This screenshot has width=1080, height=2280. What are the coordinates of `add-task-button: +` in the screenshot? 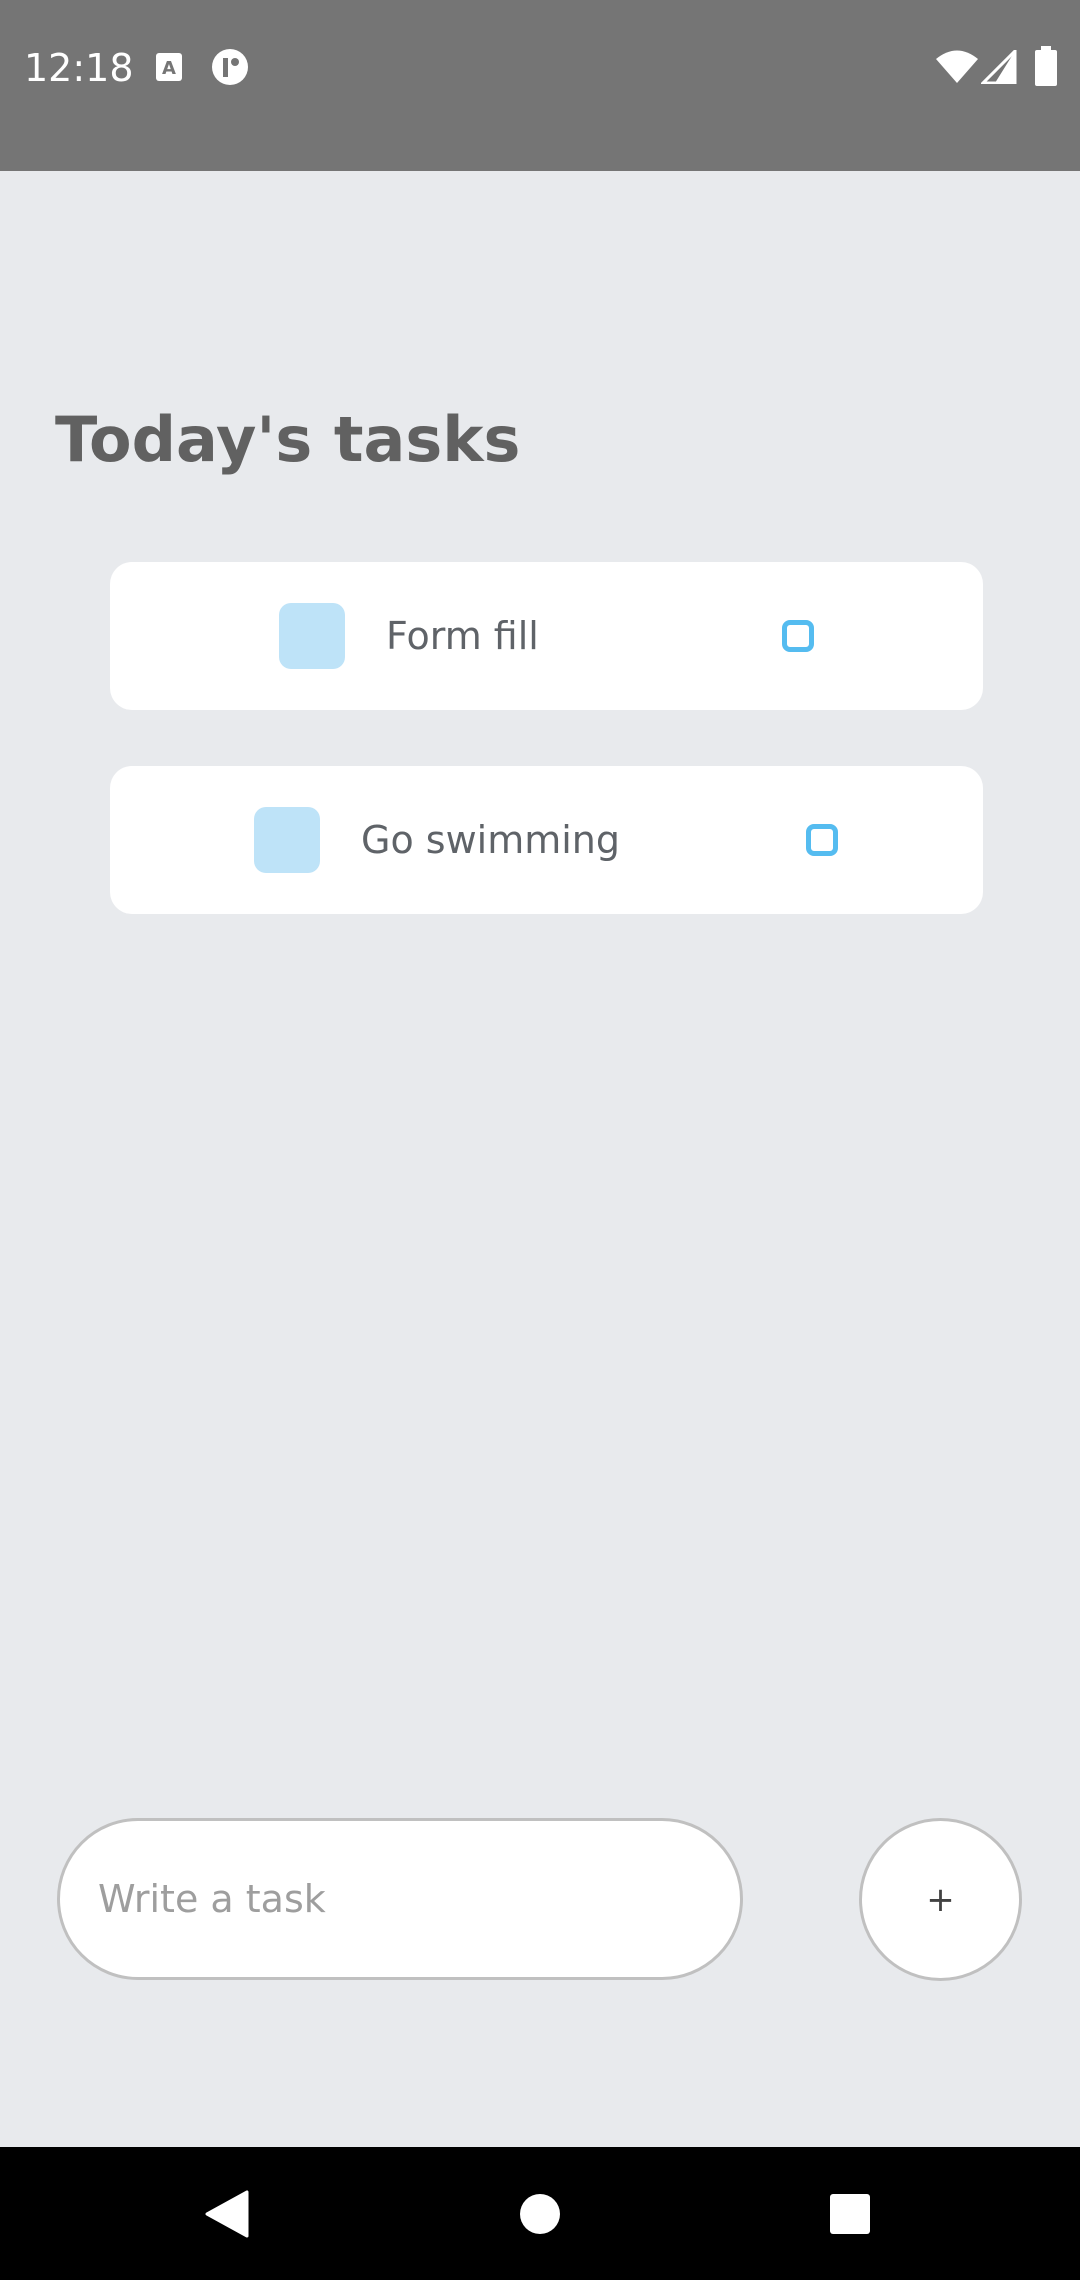 It's located at (940, 1899).